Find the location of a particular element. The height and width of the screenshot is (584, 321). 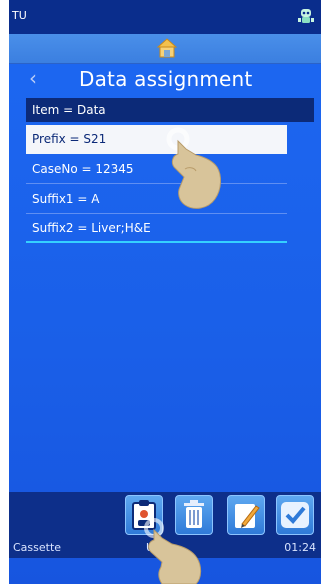

footer-mode-label: Cassette is located at coordinates (37, 547).